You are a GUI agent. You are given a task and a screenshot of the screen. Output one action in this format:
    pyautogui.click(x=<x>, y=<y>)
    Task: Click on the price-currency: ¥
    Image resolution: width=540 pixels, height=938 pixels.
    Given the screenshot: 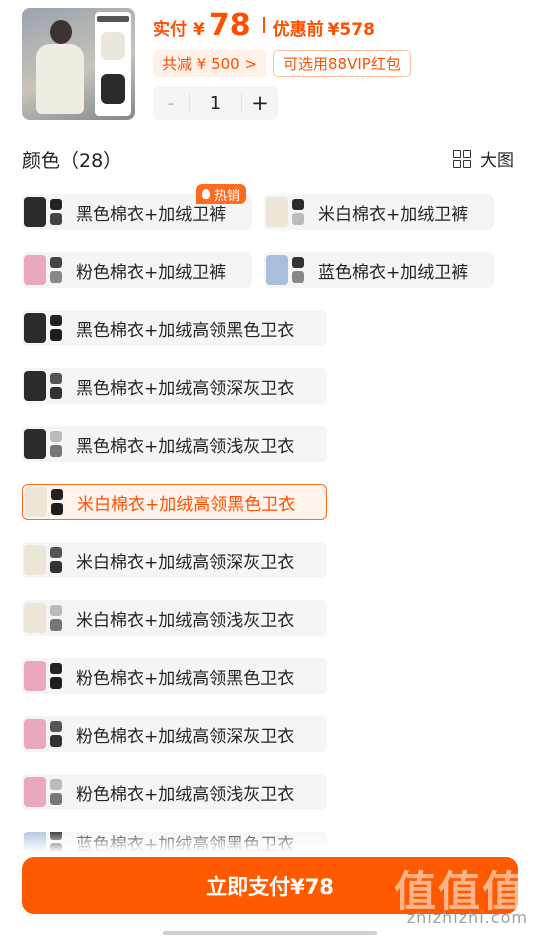 What is the action you would take?
    pyautogui.click(x=199, y=30)
    